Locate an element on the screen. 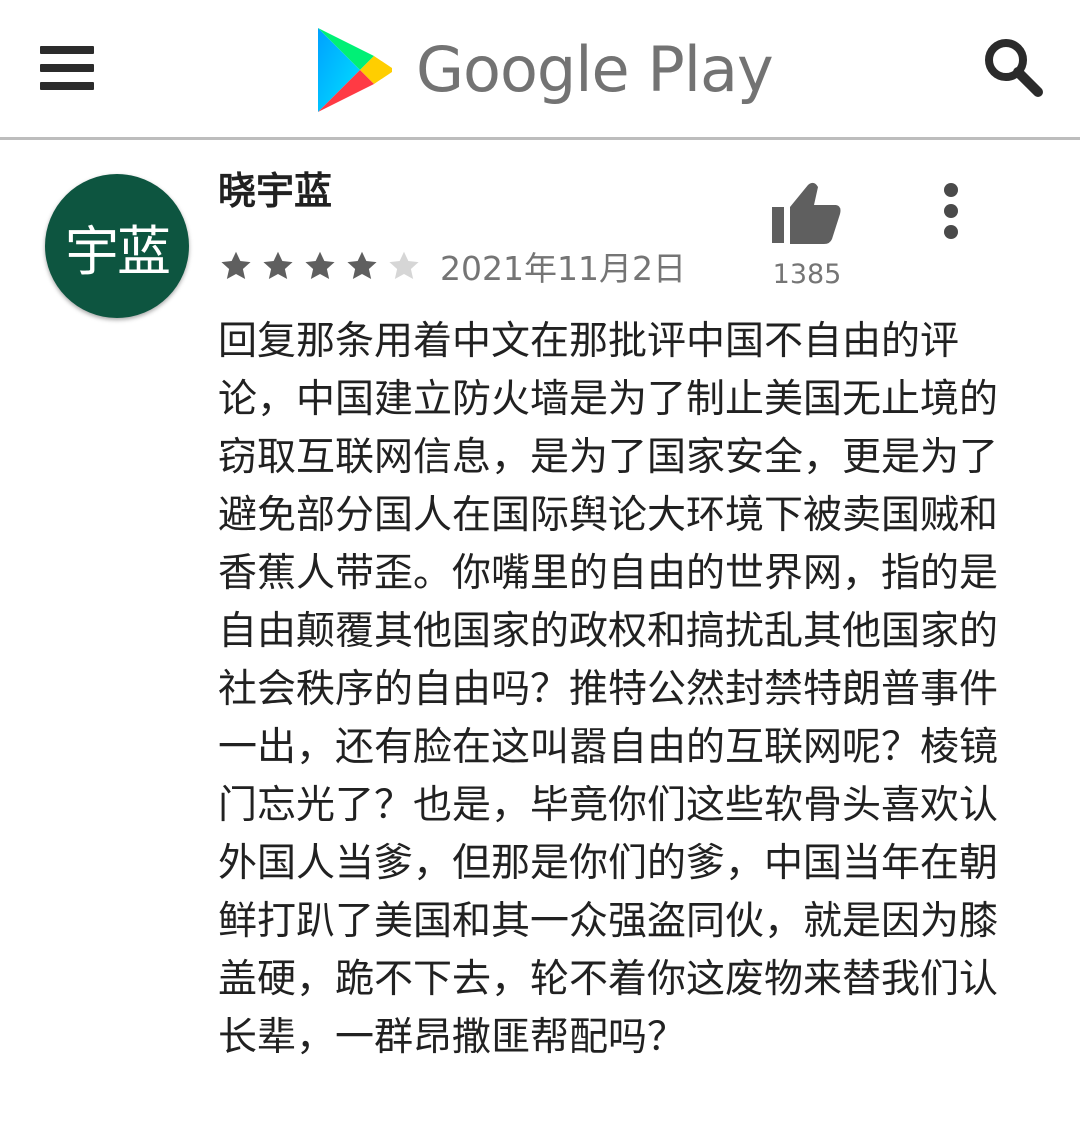  helpful-count: 1385 is located at coordinates (807, 274).